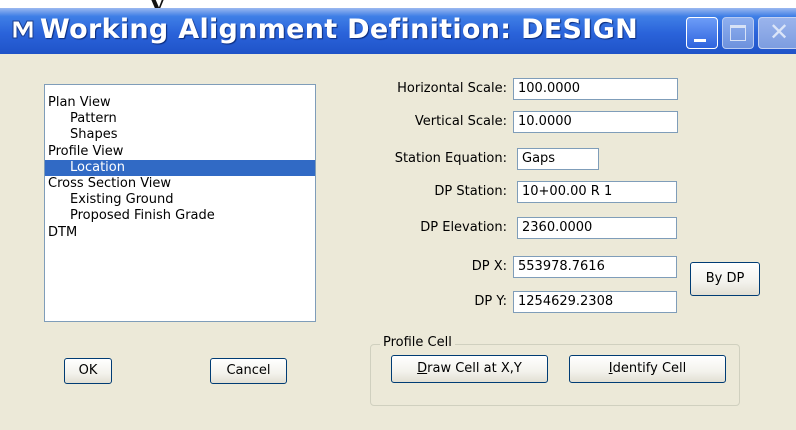 This screenshot has height=430, width=796. What do you see at coordinates (779, 32) in the screenshot?
I see `close-icon: ✕` at bounding box center [779, 32].